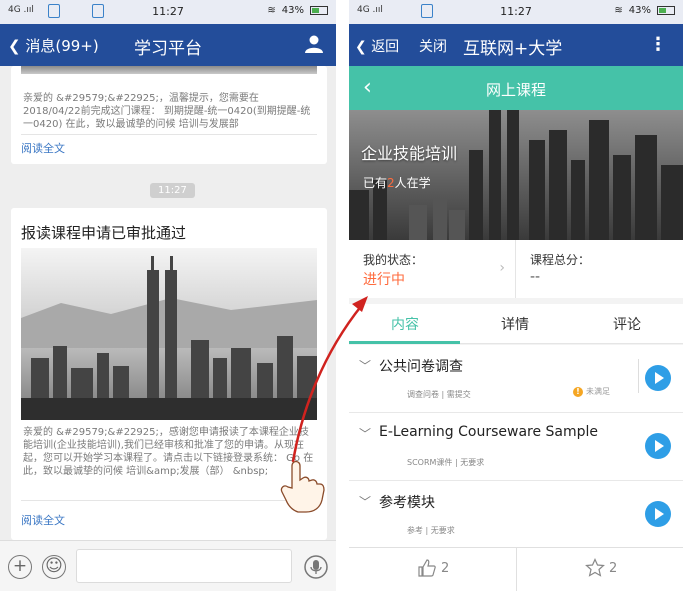 The image size is (683, 591). What do you see at coordinates (595, 567) in the screenshot?
I see `star-icon` at bounding box center [595, 567].